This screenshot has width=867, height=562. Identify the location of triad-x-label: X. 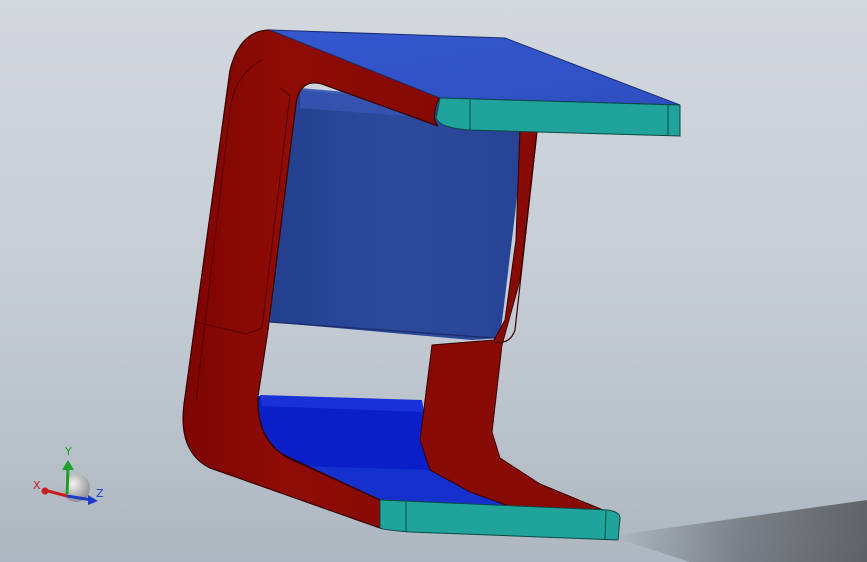
(37, 485).